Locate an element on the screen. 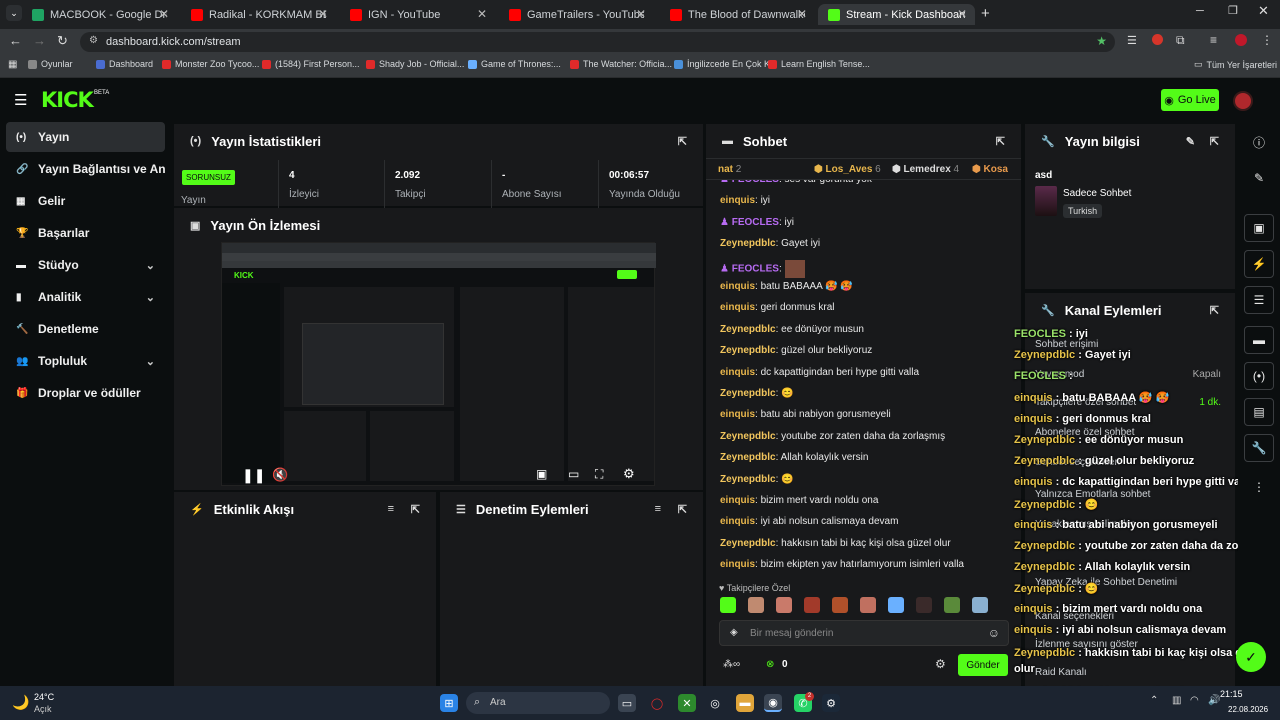 This screenshot has height=720, width=1280. hamburger-menu-icon: ☰ is located at coordinates (20, 100).